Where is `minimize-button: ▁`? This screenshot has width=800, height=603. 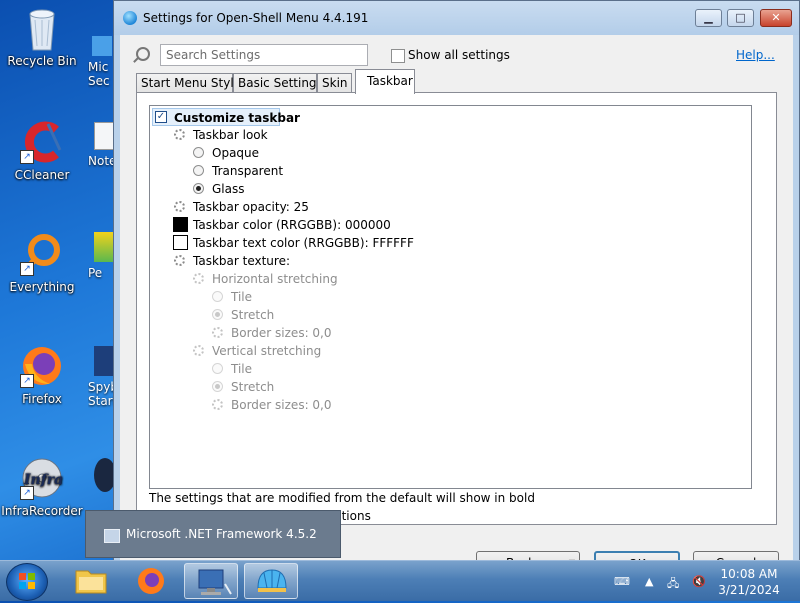
minimize-button: ▁ is located at coordinates (708, 18).